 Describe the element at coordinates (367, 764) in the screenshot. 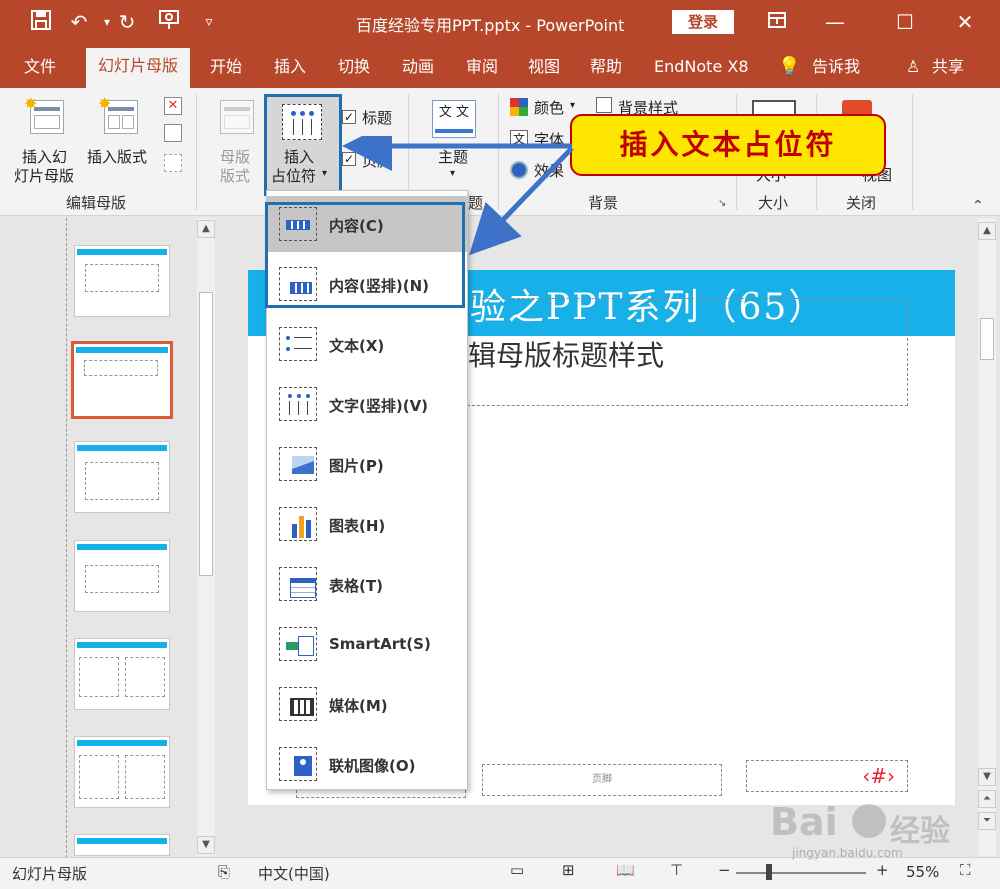

I see `menu-item-online-image: 联机图像(O)` at that location.